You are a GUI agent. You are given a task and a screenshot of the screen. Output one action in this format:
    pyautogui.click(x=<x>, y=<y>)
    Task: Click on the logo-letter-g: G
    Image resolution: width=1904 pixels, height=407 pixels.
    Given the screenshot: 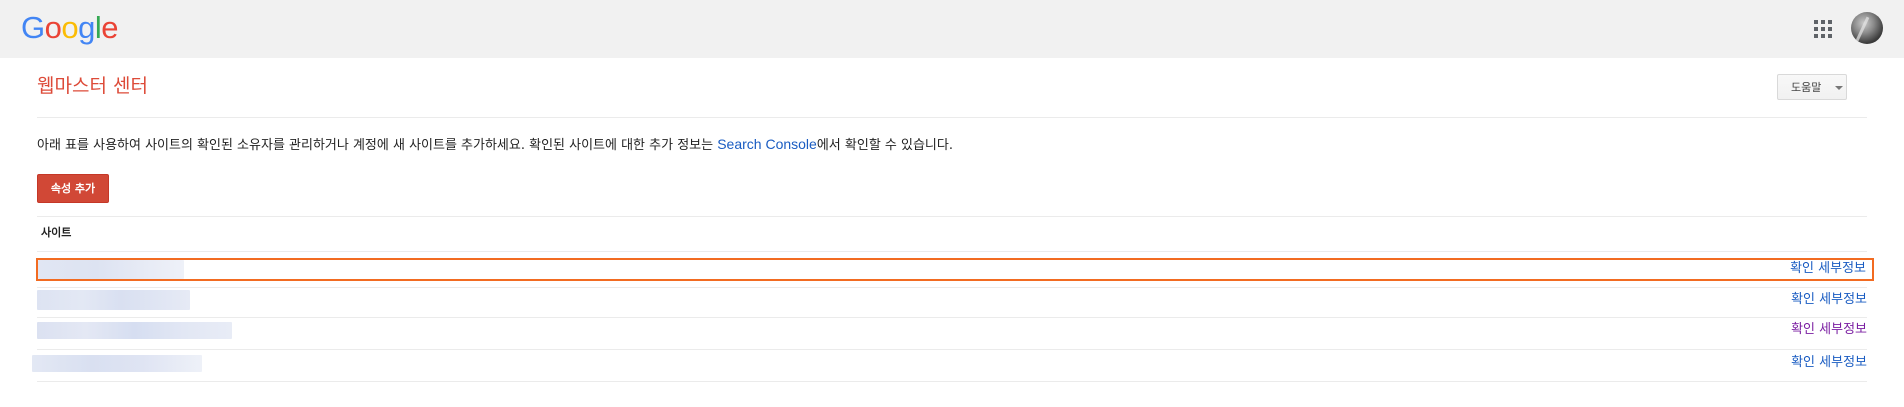 What is the action you would take?
    pyautogui.click(x=33, y=27)
    